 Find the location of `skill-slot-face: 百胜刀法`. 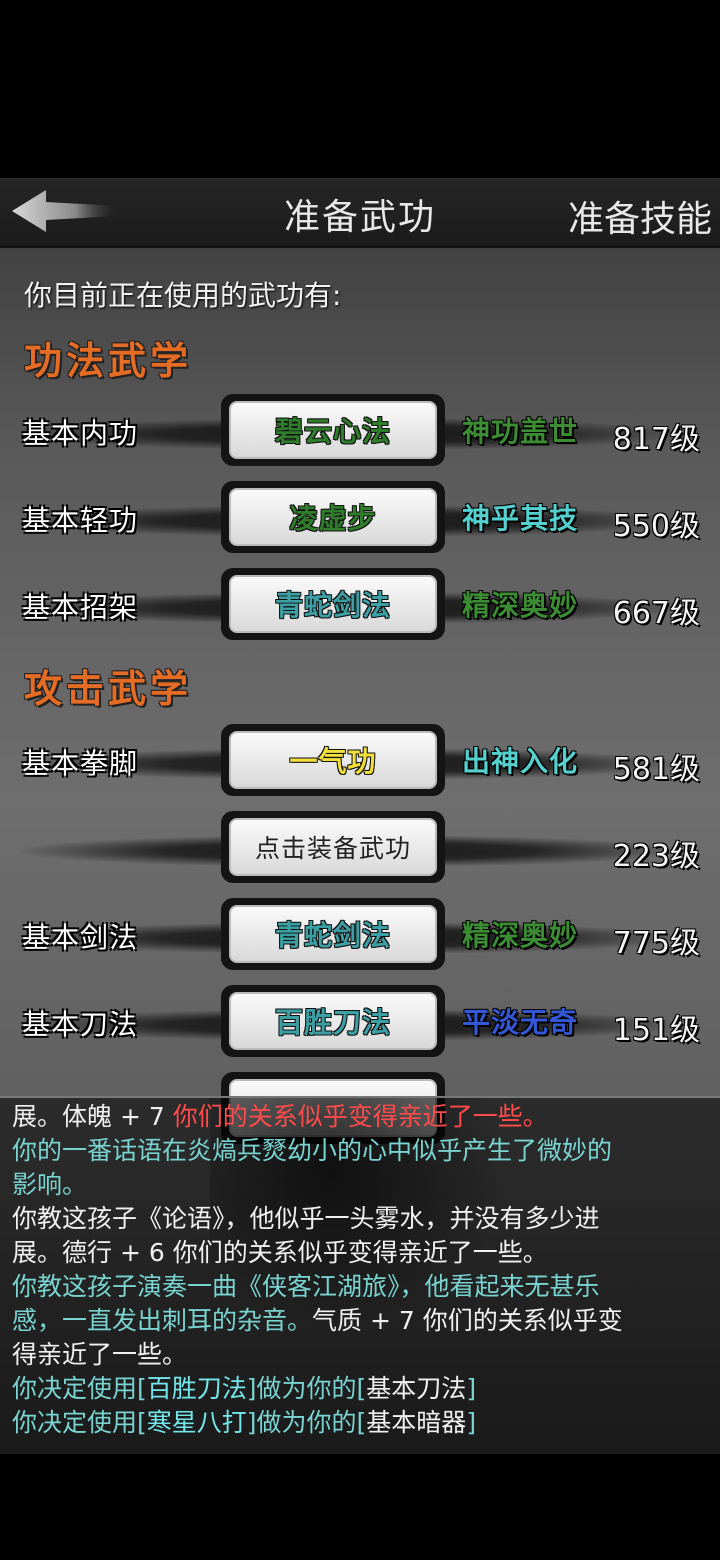

skill-slot-face: 百胜刀法 is located at coordinates (333, 1021).